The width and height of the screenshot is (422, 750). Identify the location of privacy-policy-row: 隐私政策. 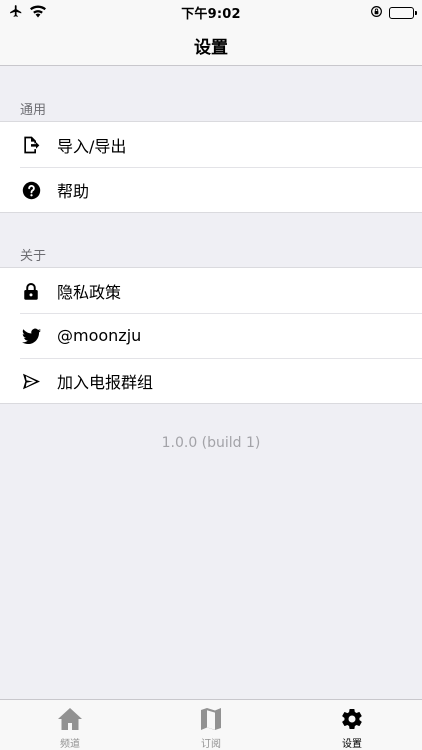
(211, 290).